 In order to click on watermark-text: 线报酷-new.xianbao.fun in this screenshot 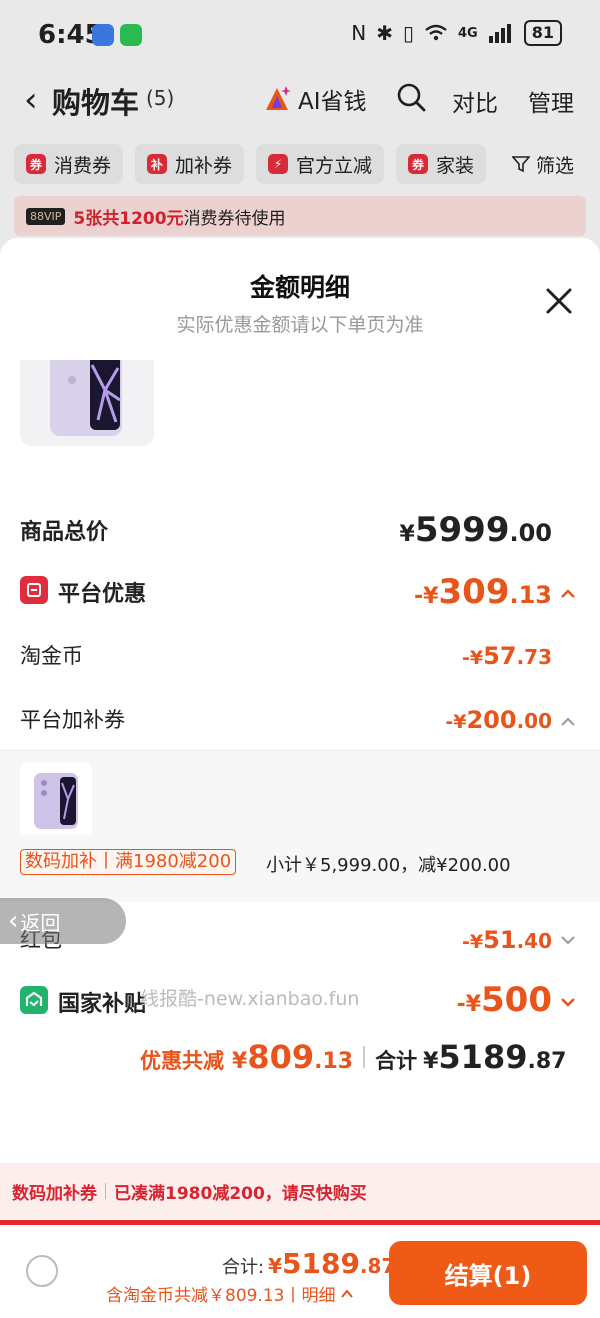, I will do `click(250, 999)`.